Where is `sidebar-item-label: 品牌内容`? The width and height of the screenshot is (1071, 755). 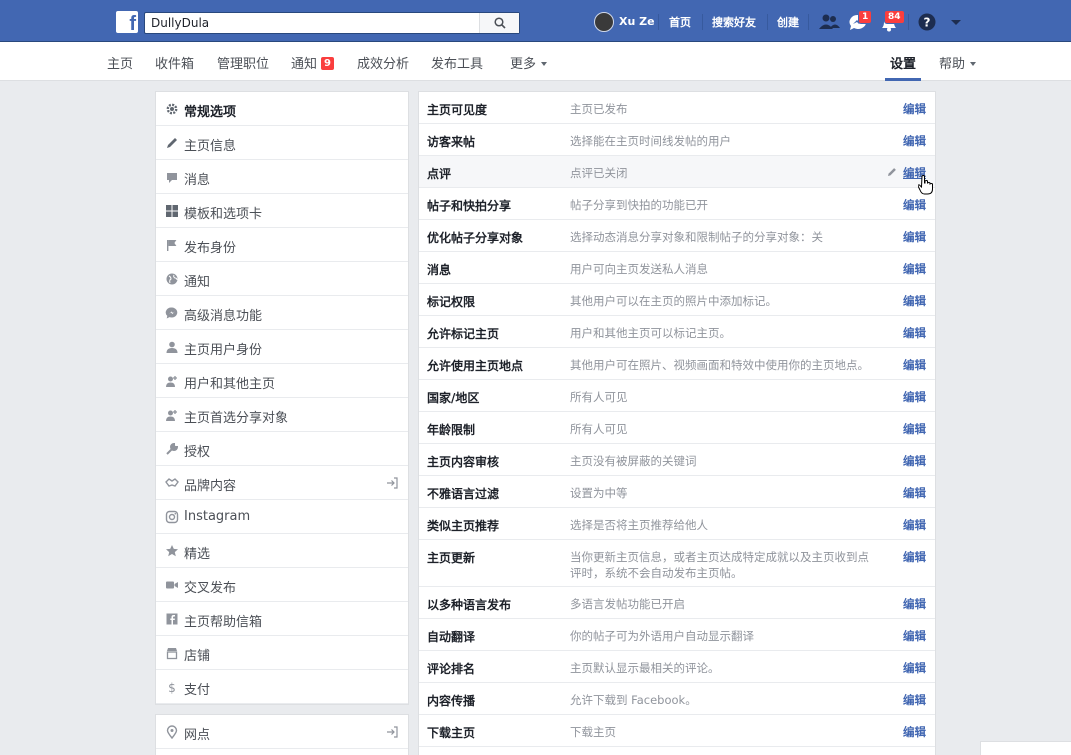
sidebar-item-label: 品牌内容 is located at coordinates (210, 486).